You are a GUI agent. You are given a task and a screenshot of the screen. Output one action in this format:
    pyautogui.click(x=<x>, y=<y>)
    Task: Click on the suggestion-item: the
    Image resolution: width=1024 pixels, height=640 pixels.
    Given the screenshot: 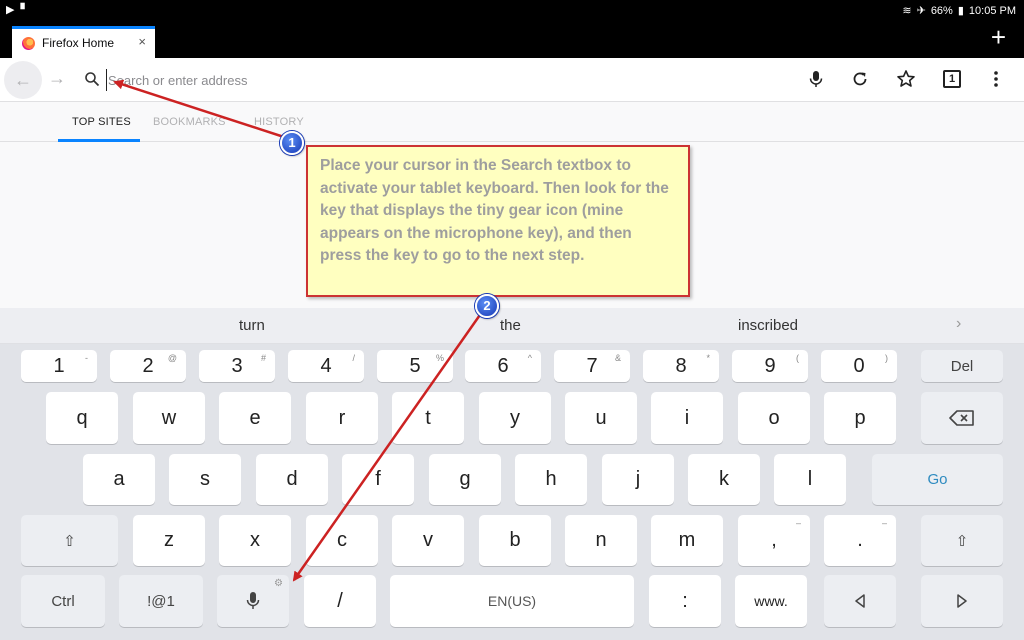 What is the action you would take?
    pyautogui.click(x=510, y=325)
    